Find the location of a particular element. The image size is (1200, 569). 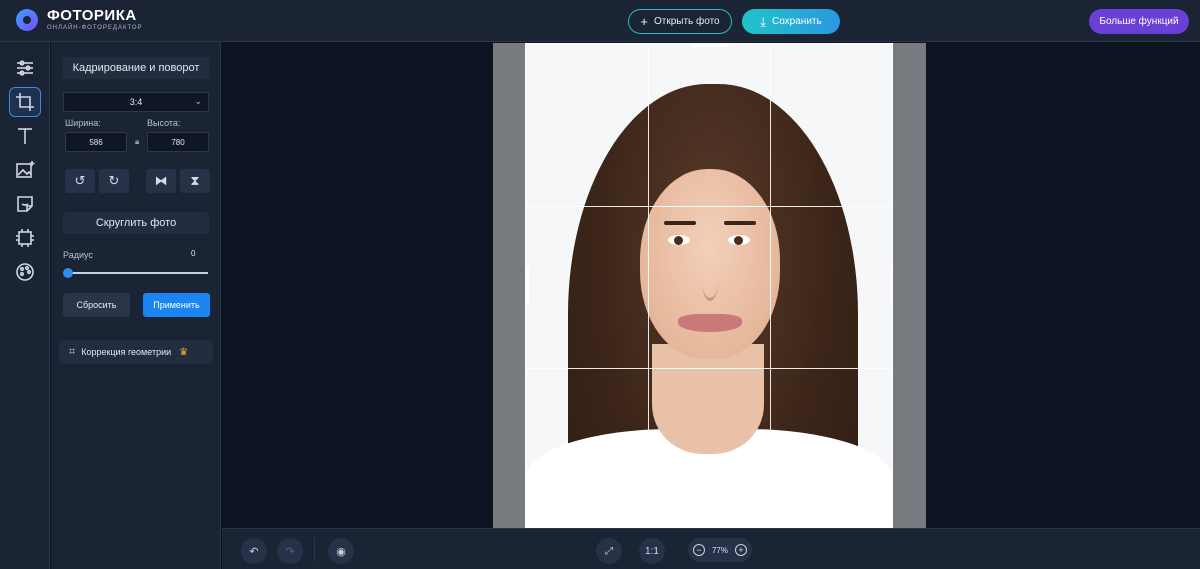

undo-icon: ↶ is located at coordinates (254, 551).